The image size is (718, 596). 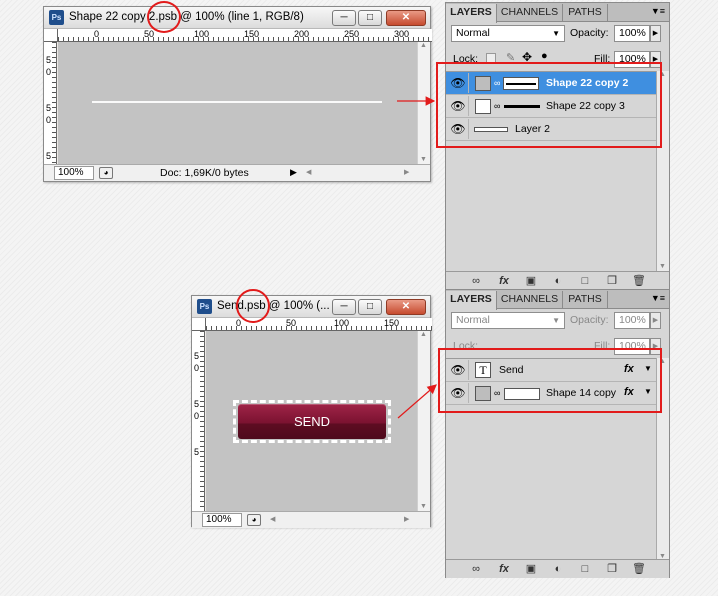 What do you see at coordinates (417, 257) in the screenshot?
I see `annotation-arrows` at bounding box center [417, 257].